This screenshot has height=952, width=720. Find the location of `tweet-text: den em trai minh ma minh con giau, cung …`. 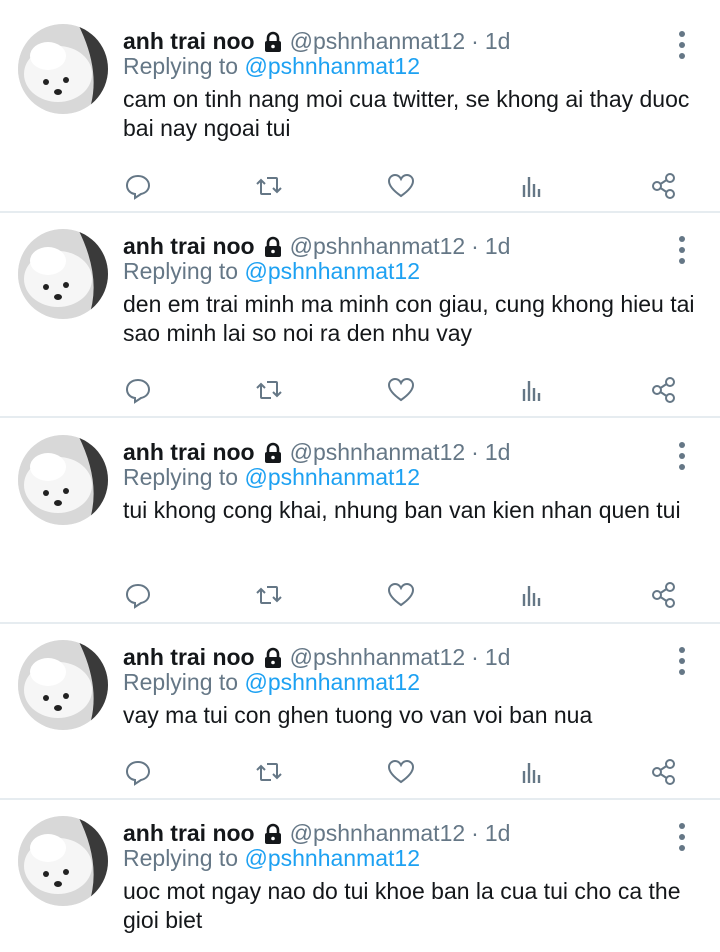

tweet-text: den em trai minh ma minh con giau, cung … is located at coordinates (409, 318).